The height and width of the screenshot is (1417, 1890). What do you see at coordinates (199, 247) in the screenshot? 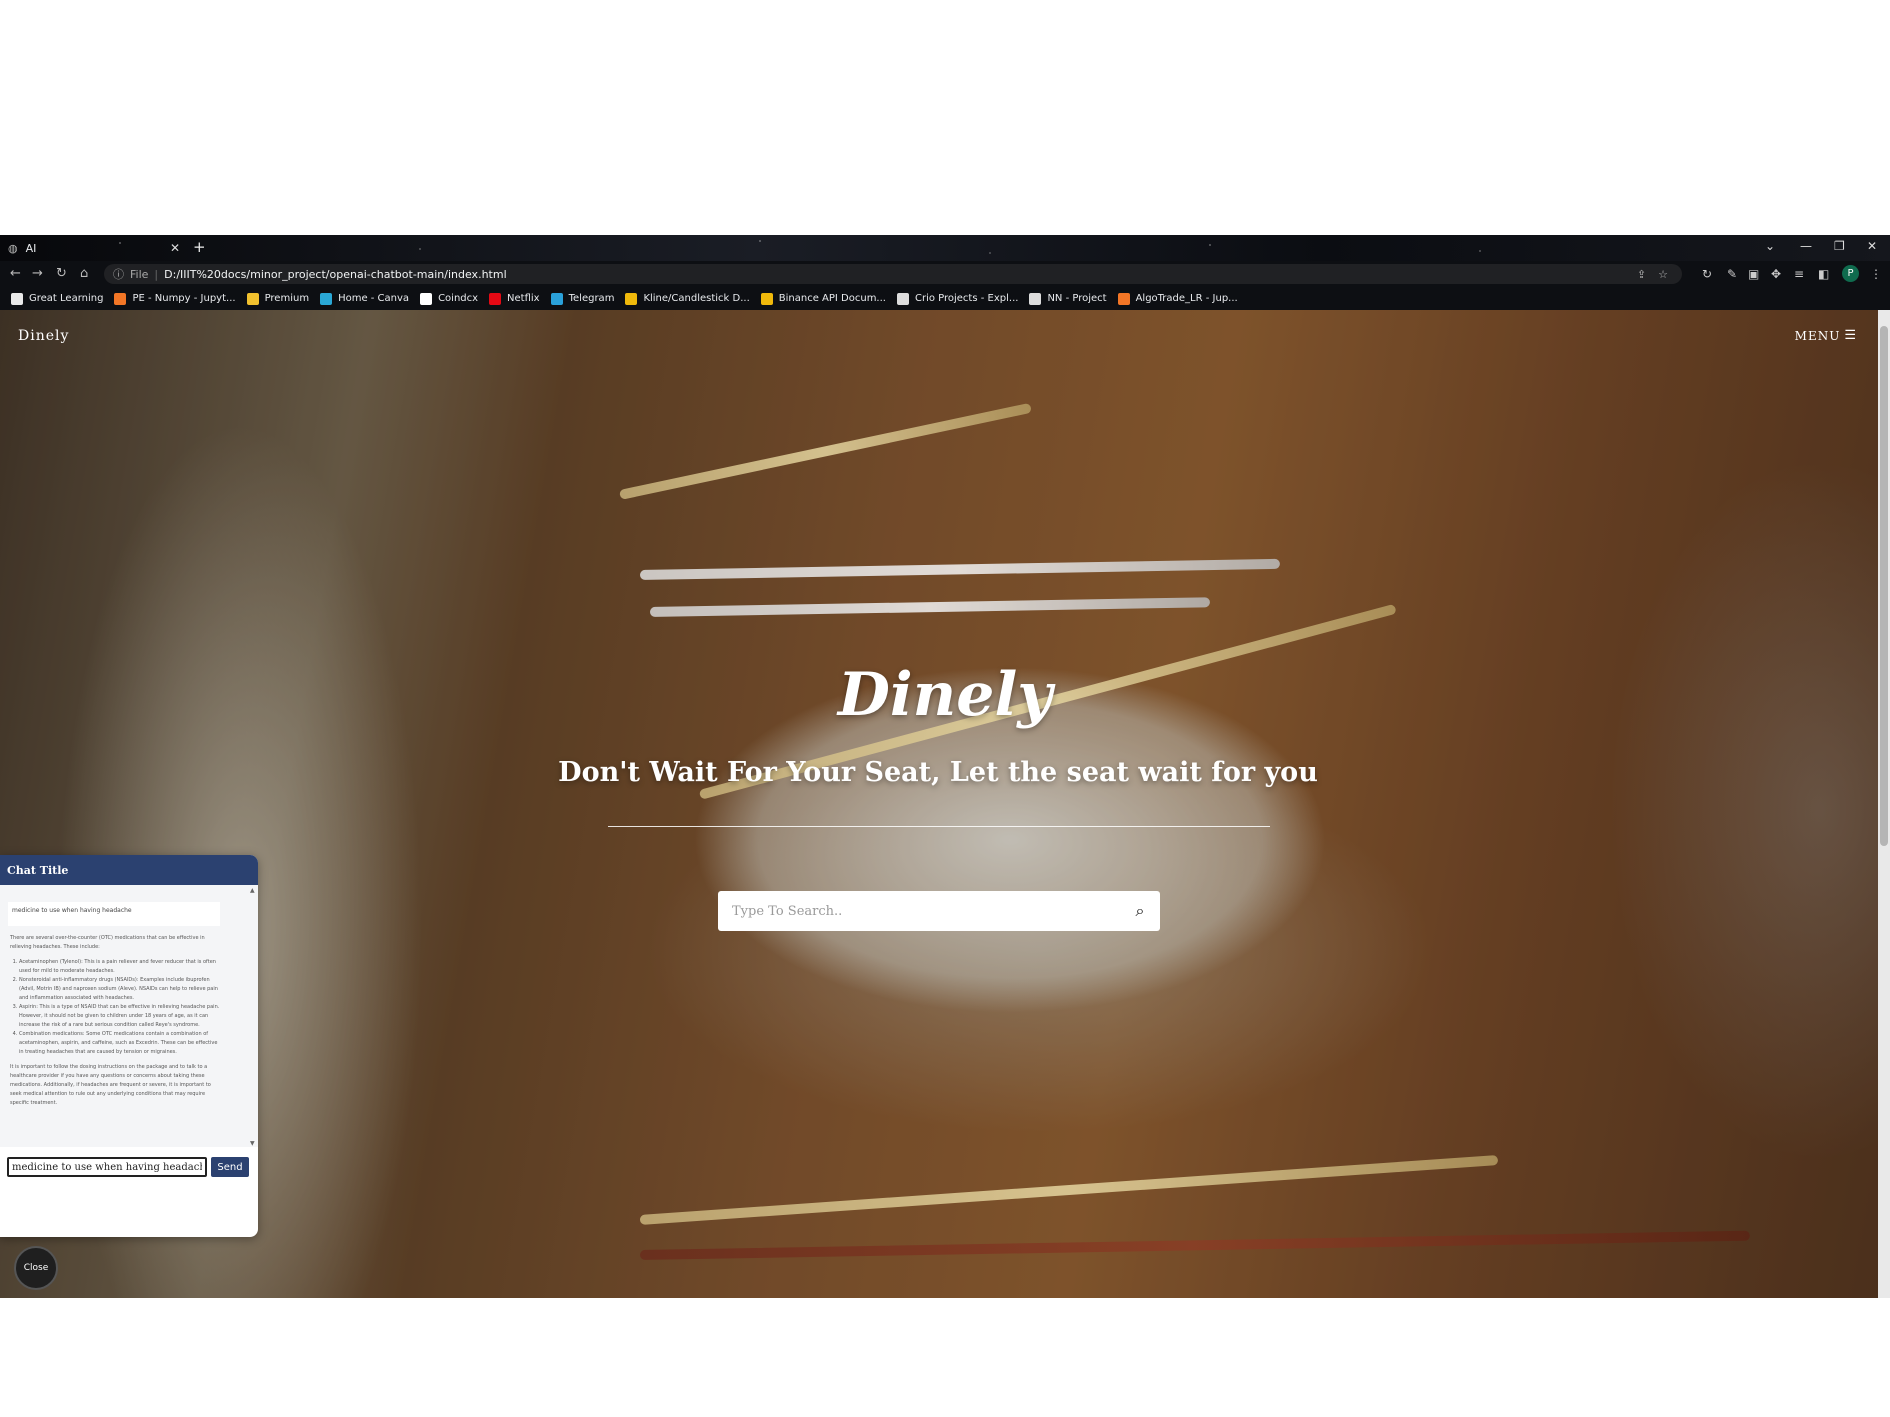
I see `new-tab-icon: +` at bounding box center [199, 247].